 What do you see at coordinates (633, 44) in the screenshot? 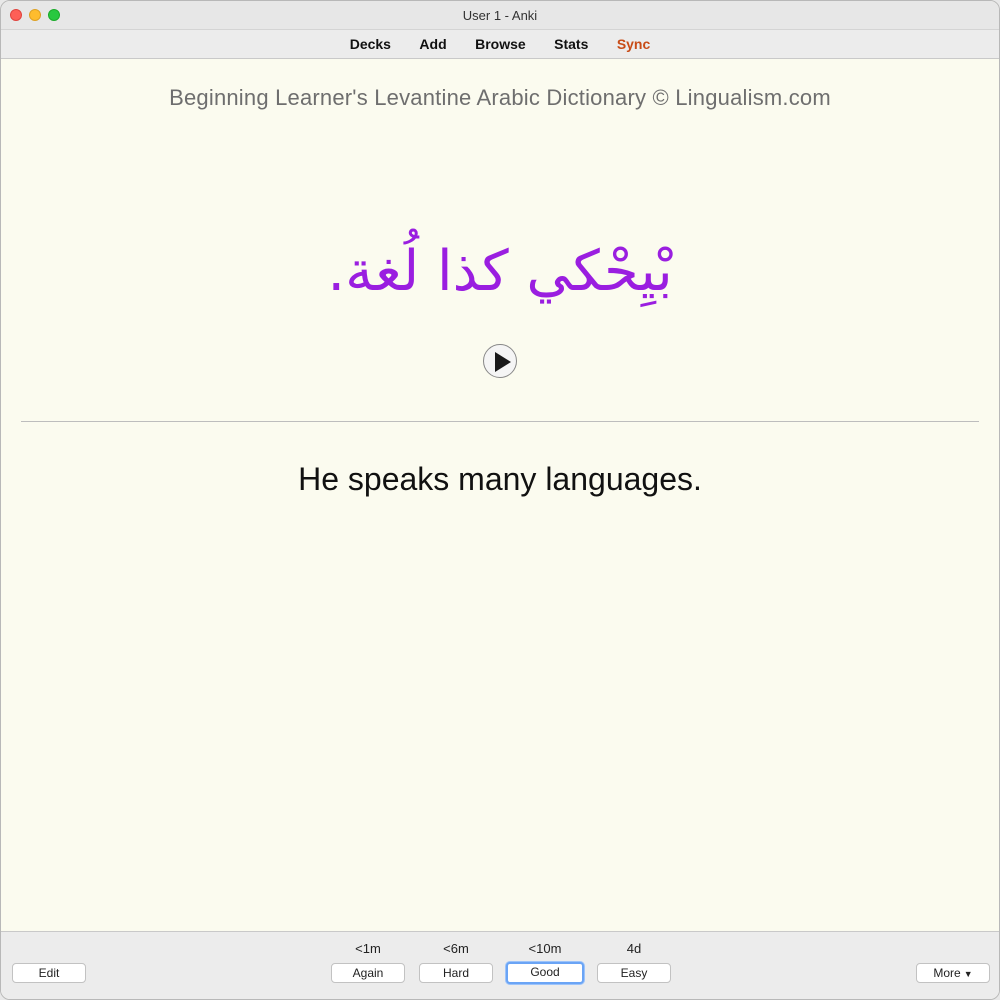
I see `sync-link: Sync` at bounding box center [633, 44].